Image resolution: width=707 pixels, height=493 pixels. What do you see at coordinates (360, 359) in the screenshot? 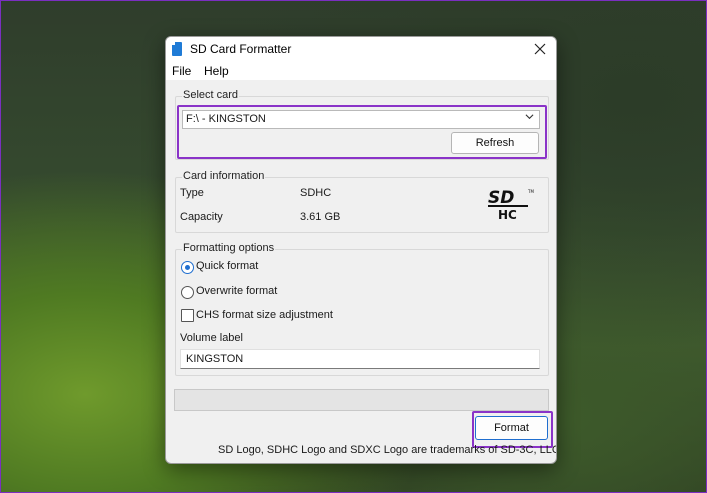
I see `volume-label-input: KINGSTON` at bounding box center [360, 359].